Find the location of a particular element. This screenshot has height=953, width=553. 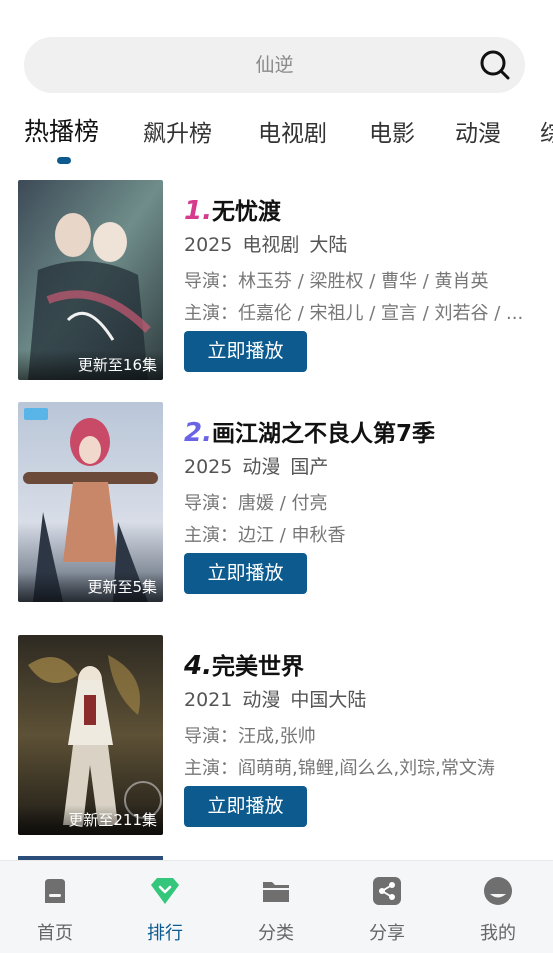

poster-image: 更新至5集 is located at coordinates (90, 502).